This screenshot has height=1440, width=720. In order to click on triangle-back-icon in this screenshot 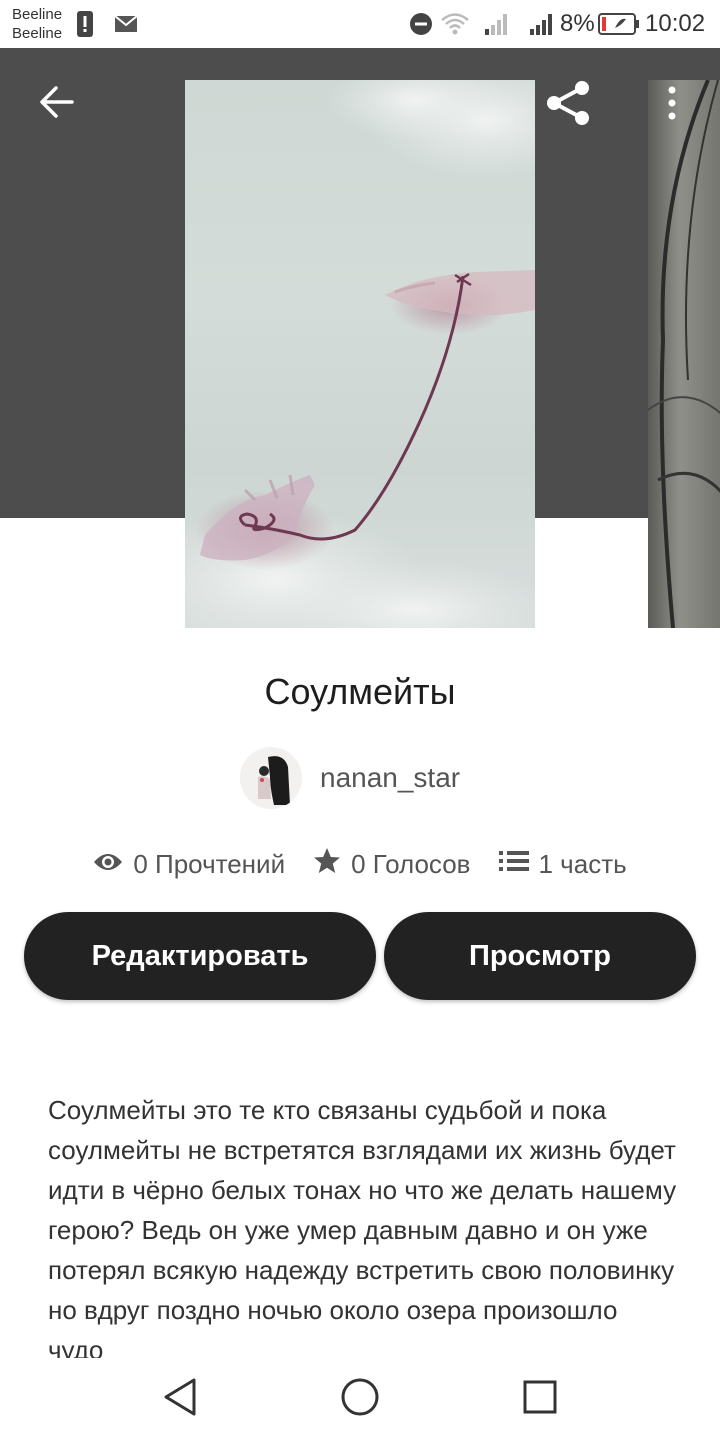, I will do `click(180, 1399)`.